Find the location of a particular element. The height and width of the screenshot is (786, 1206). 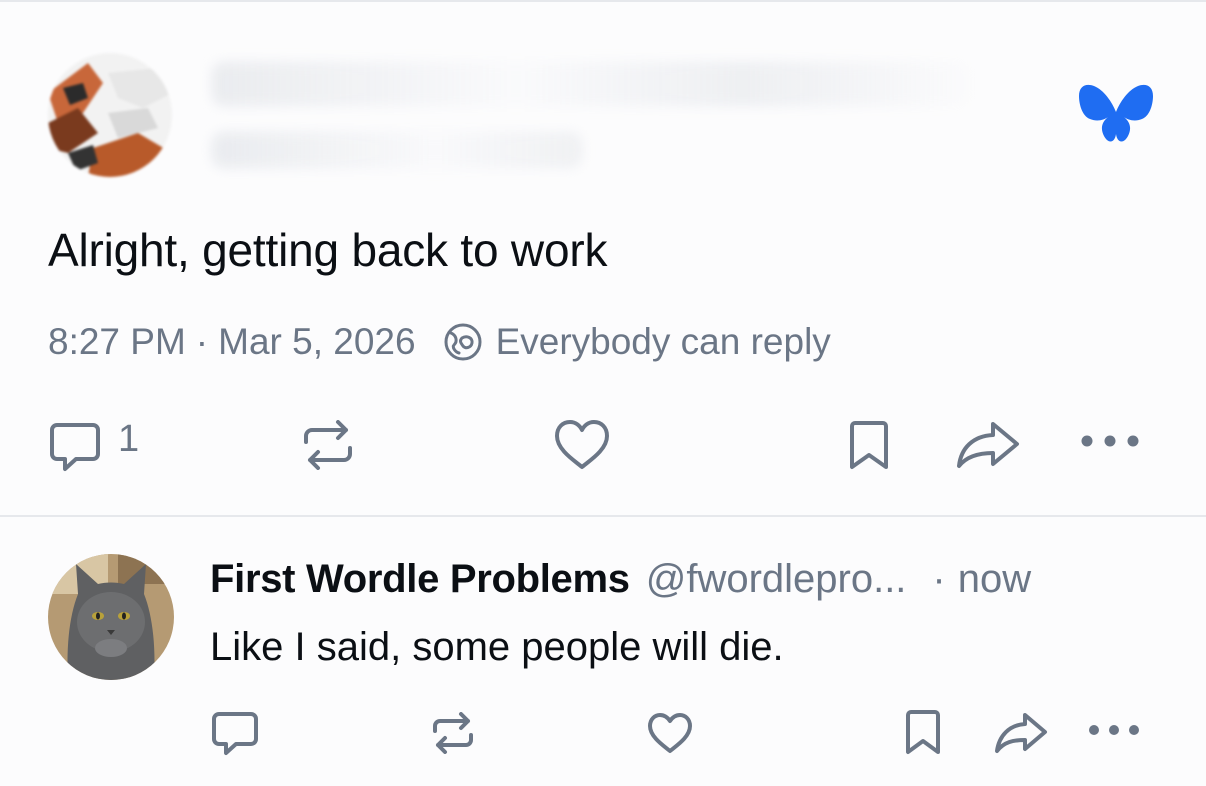

post-actions: 1 is located at coordinates (603, 440).